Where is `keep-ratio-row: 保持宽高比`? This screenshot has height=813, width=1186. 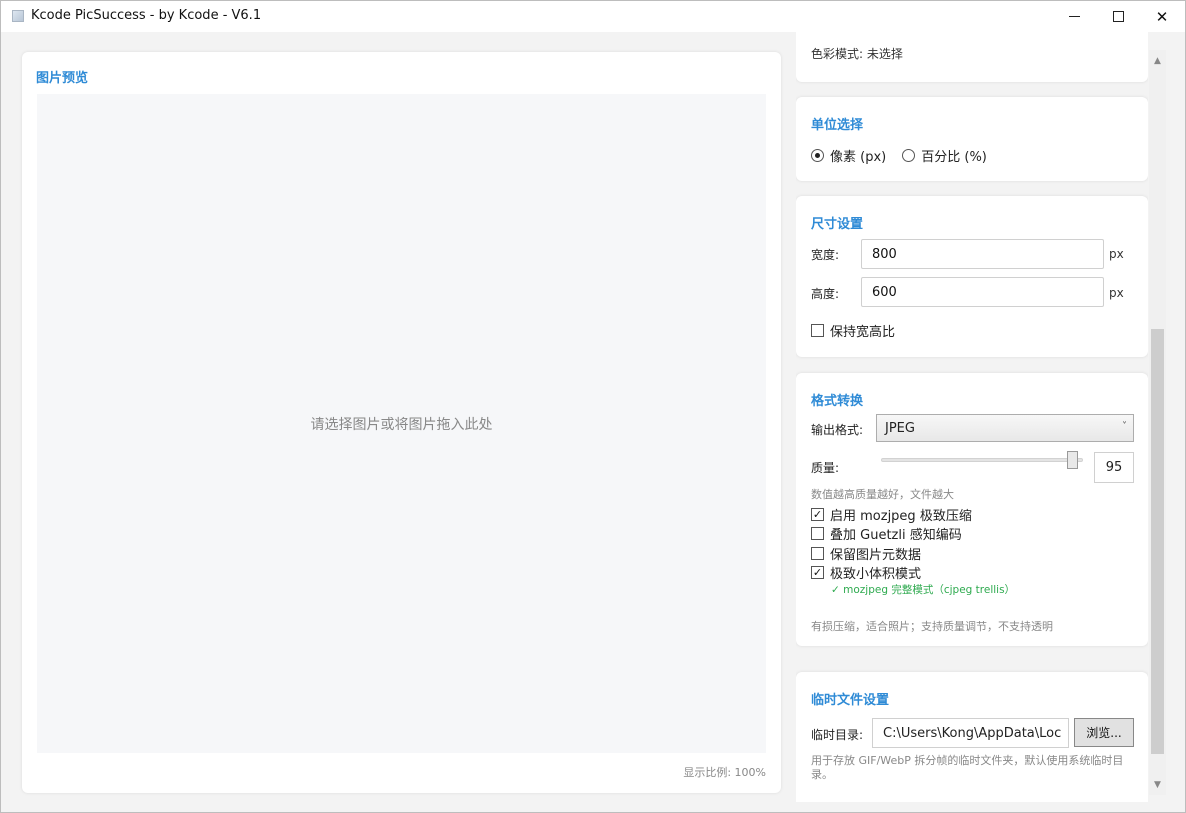 keep-ratio-row: 保持宽高比 is located at coordinates (853, 330).